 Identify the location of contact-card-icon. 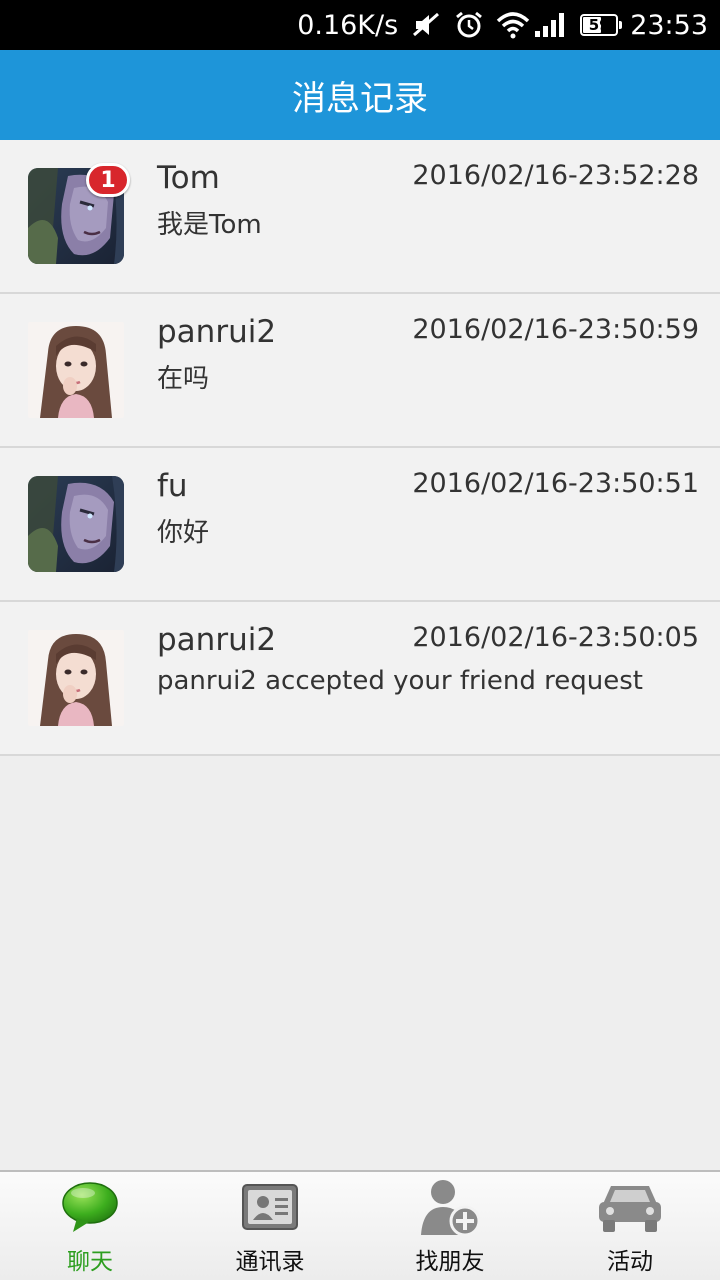
(270, 1207).